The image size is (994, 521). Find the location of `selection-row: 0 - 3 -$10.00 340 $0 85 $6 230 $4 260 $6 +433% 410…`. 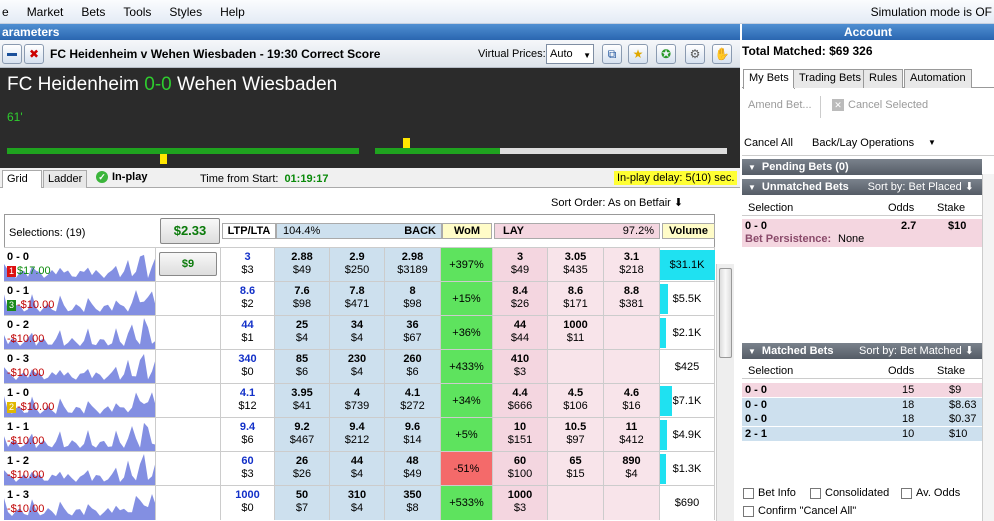

selection-row: 0 - 3 -$10.00 340 $0 85 $6 230 $4 260 $6 +433% 410… is located at coordinates (359, 366).